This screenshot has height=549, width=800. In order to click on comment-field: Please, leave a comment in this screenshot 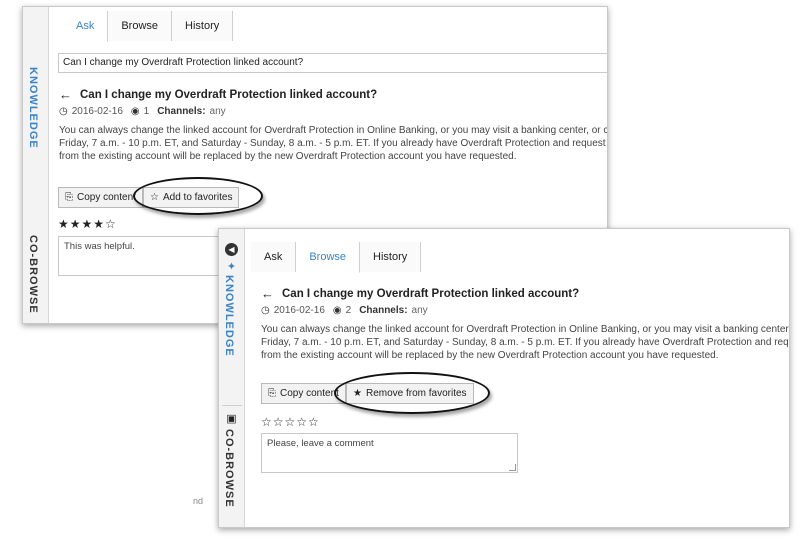, I will do `click(389, 453)`.